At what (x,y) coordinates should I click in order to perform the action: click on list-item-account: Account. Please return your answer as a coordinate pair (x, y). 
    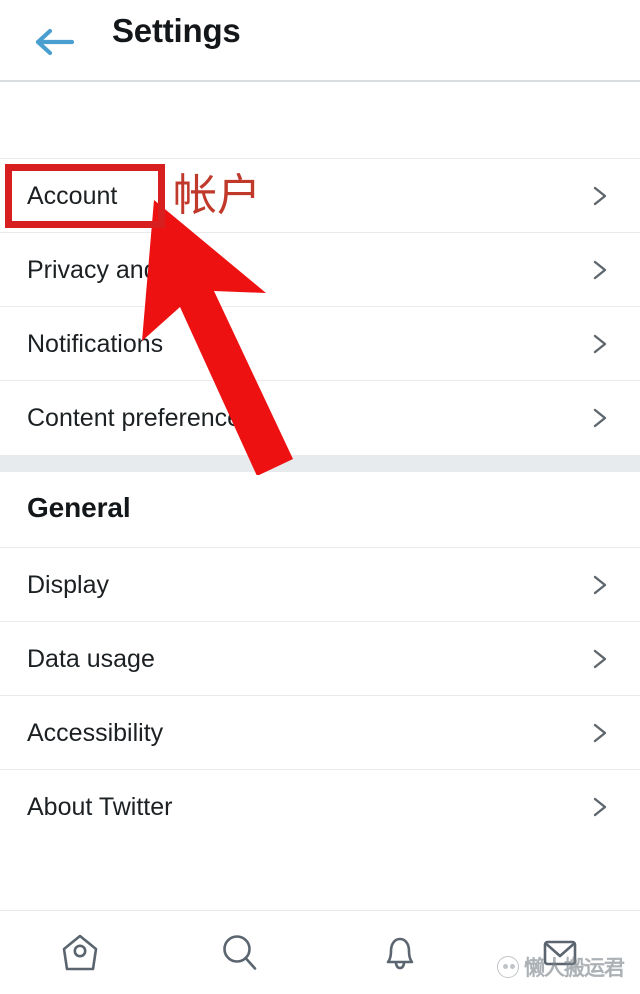
    Looking at the image, I should click on (320, 195).